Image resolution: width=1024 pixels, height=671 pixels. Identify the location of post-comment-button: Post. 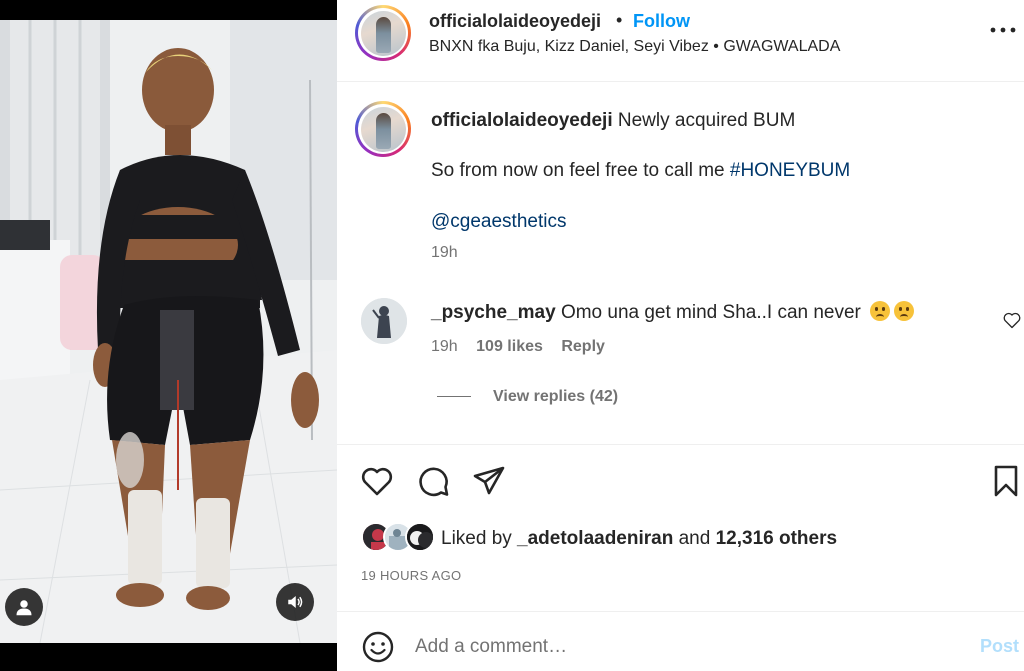
(999, 646).